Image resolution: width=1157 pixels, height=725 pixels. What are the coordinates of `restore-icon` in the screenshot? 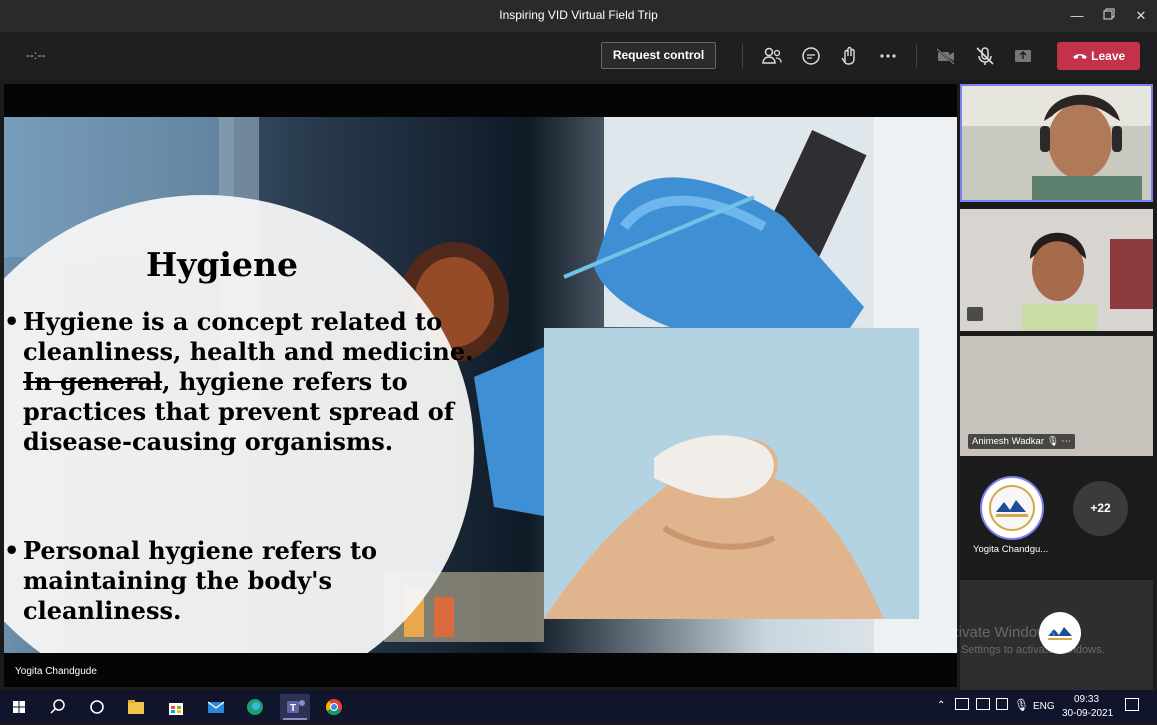 It's located at (1109, 16).